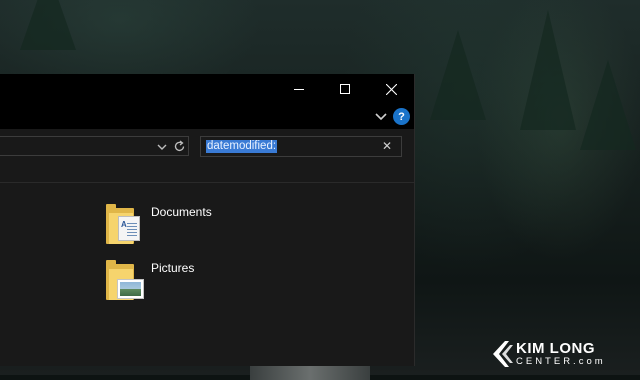 Image resolution: width=640 pixels, height=380 pixels. I want to click on help-button: ?, so click(401, 116).